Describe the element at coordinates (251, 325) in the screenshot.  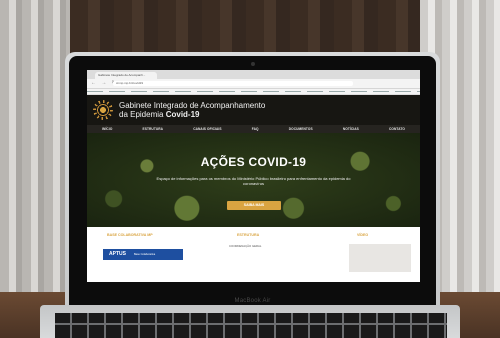
I see `keyboard` at that location.